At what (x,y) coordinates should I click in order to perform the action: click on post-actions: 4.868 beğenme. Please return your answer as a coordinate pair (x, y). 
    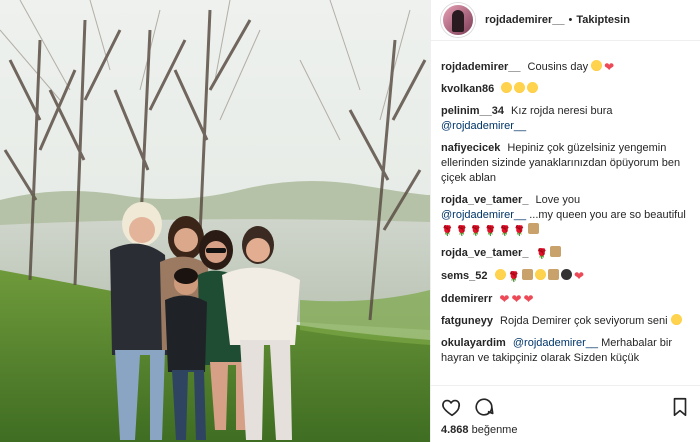
    Looking at the image, I should click on (565, 413).